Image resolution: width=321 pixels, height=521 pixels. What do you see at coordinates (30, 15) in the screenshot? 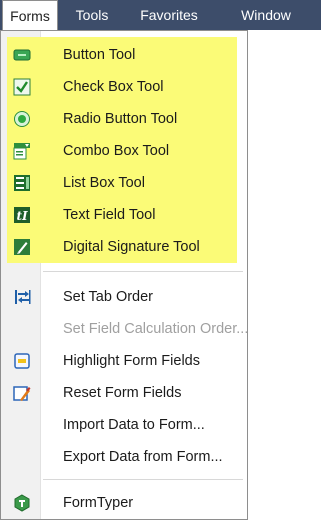
I see `menu-forms: Forms` at bounding box center [30, 15].